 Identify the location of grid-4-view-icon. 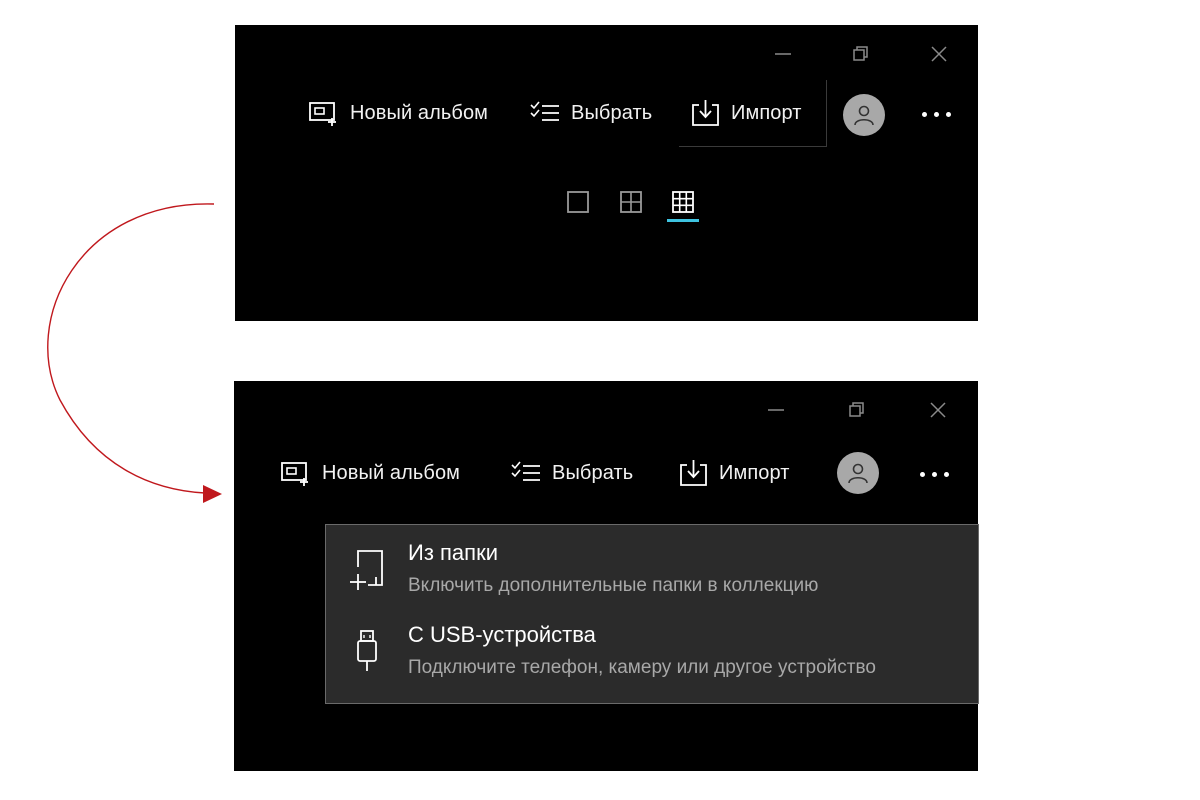
(631, 202).